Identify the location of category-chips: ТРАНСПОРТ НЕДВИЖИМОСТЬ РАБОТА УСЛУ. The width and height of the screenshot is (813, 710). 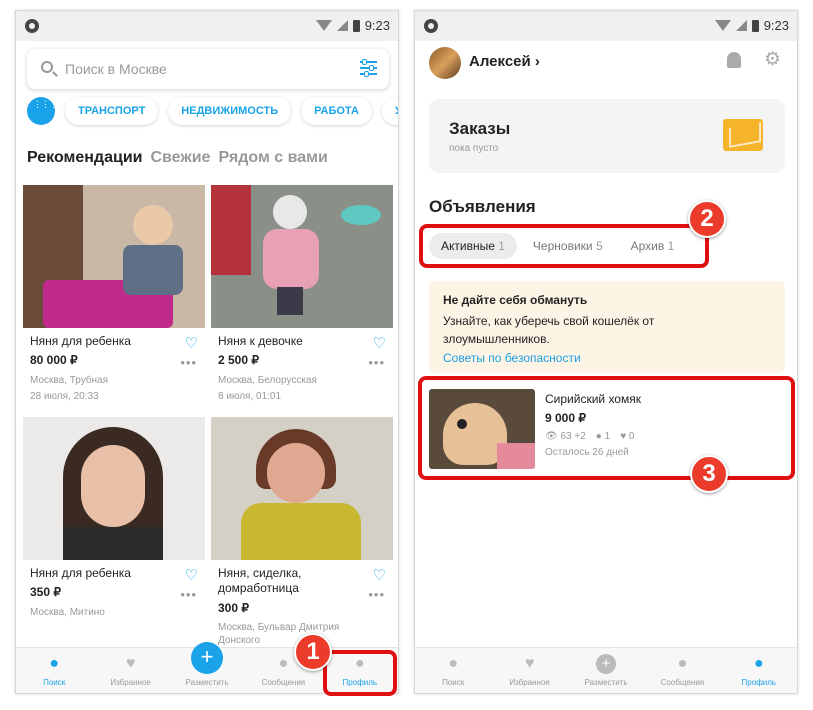
(212, 111).